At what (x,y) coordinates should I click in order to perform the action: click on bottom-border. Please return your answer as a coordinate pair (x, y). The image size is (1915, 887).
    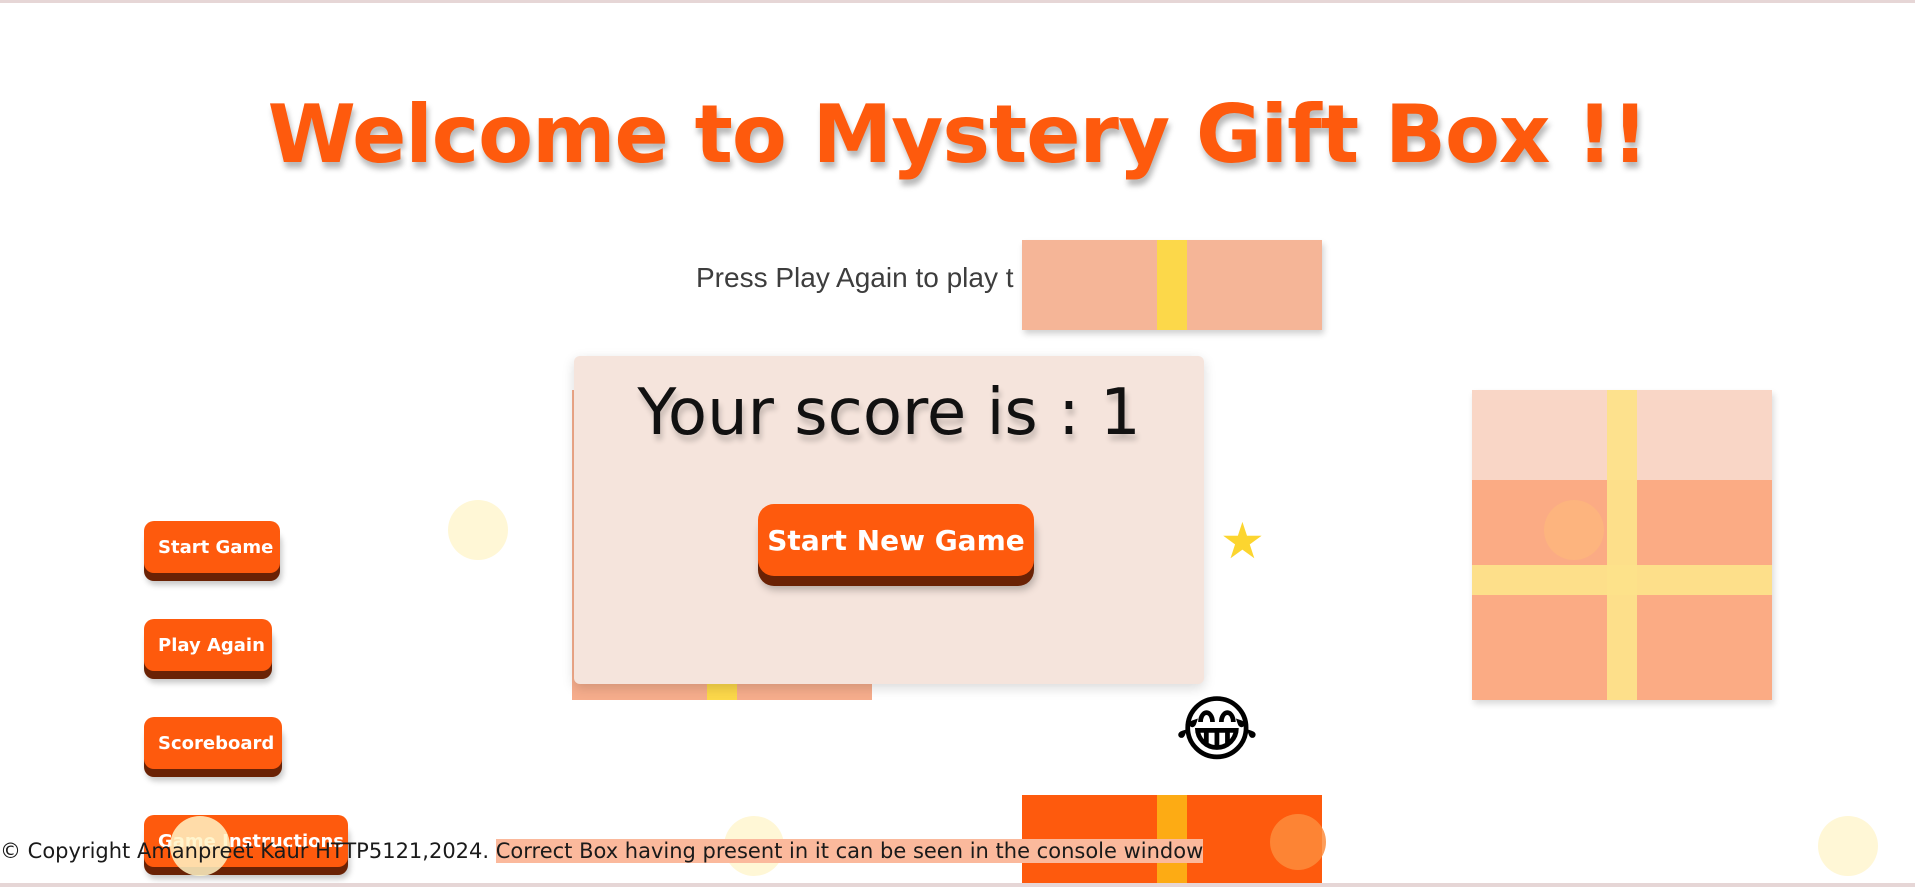
    Looking at the image, I should click on (957, 885).